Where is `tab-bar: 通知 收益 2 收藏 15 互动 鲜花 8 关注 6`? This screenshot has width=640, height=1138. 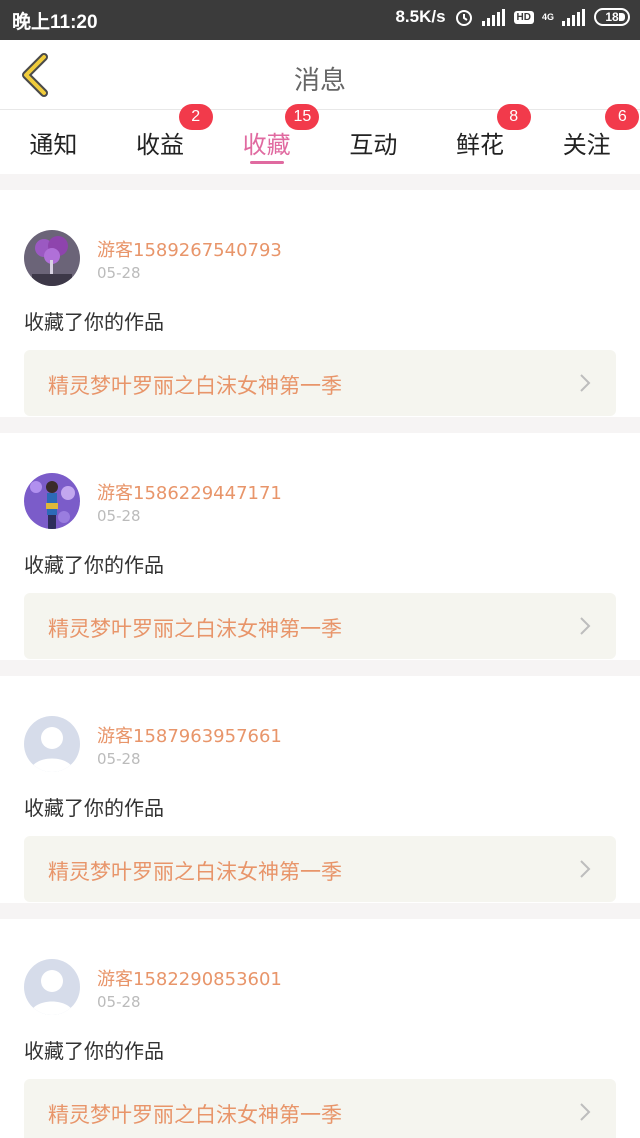
tab-bar: 通知 收益 2 收藏 15 互动 鲜花 8 关注 6 is located at coordinates (320, 139).